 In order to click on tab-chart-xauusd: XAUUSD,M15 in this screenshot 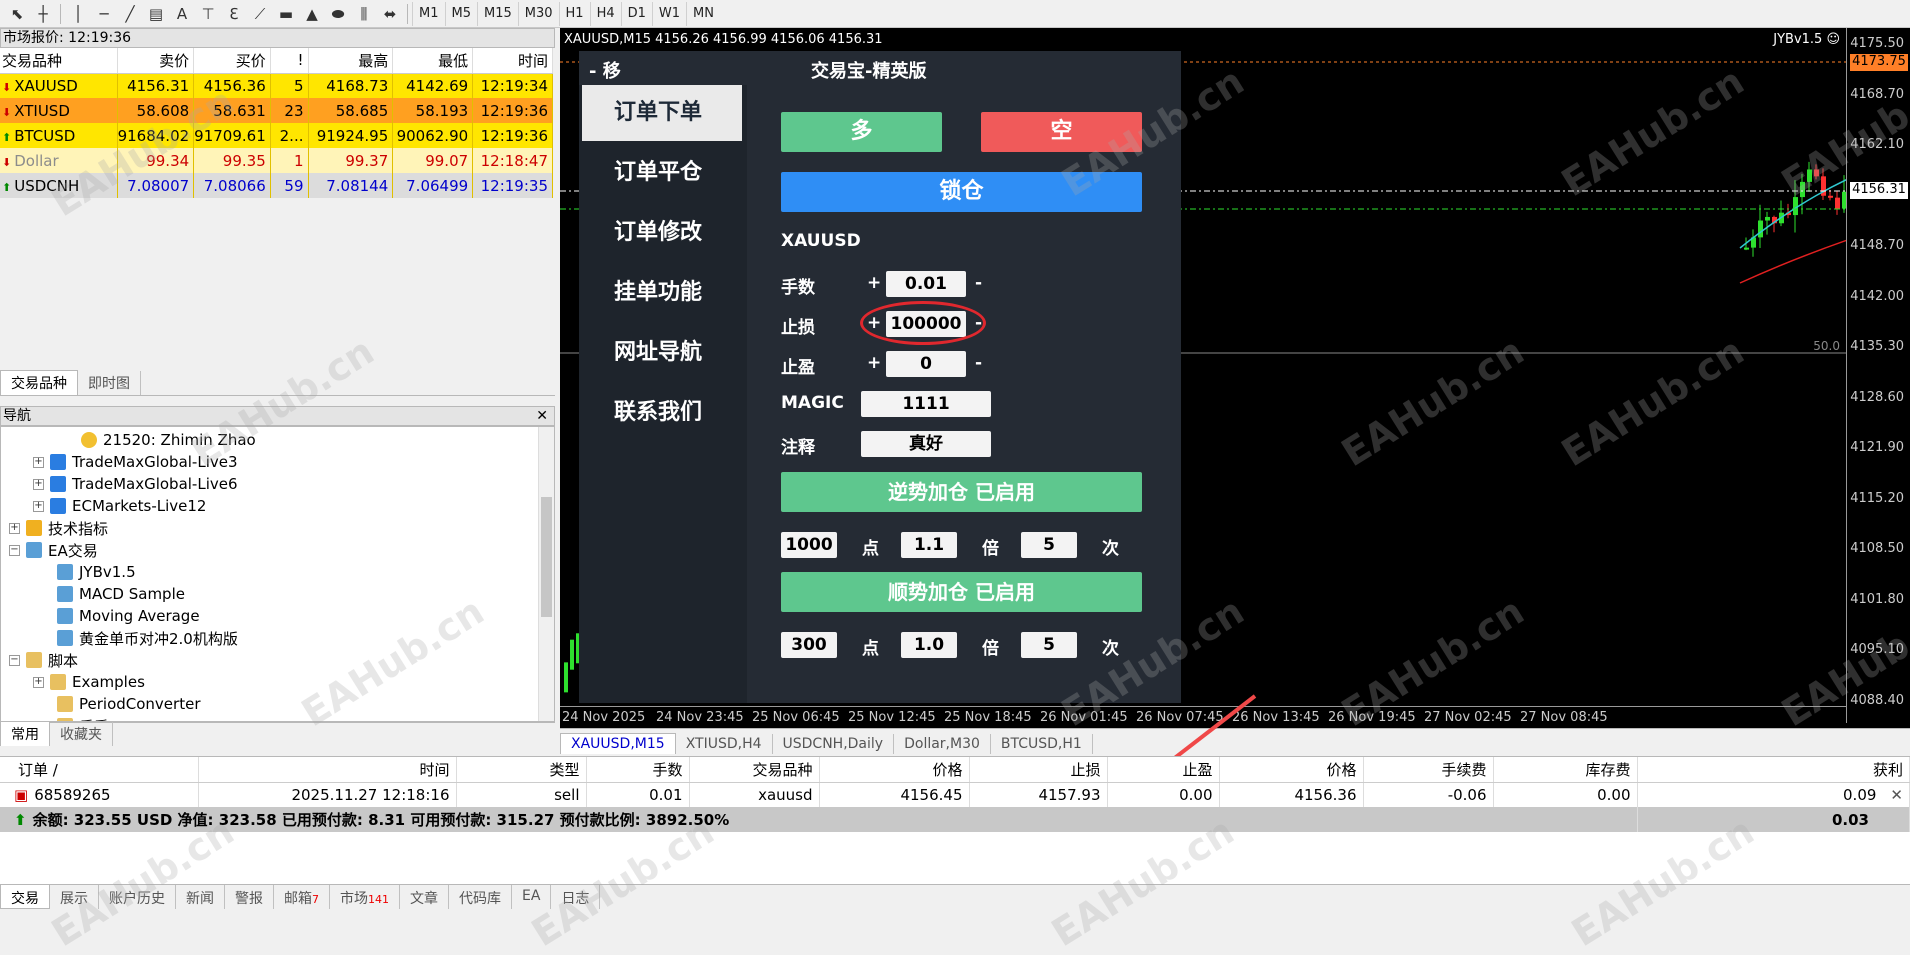, I will do `click(618, 743)`.